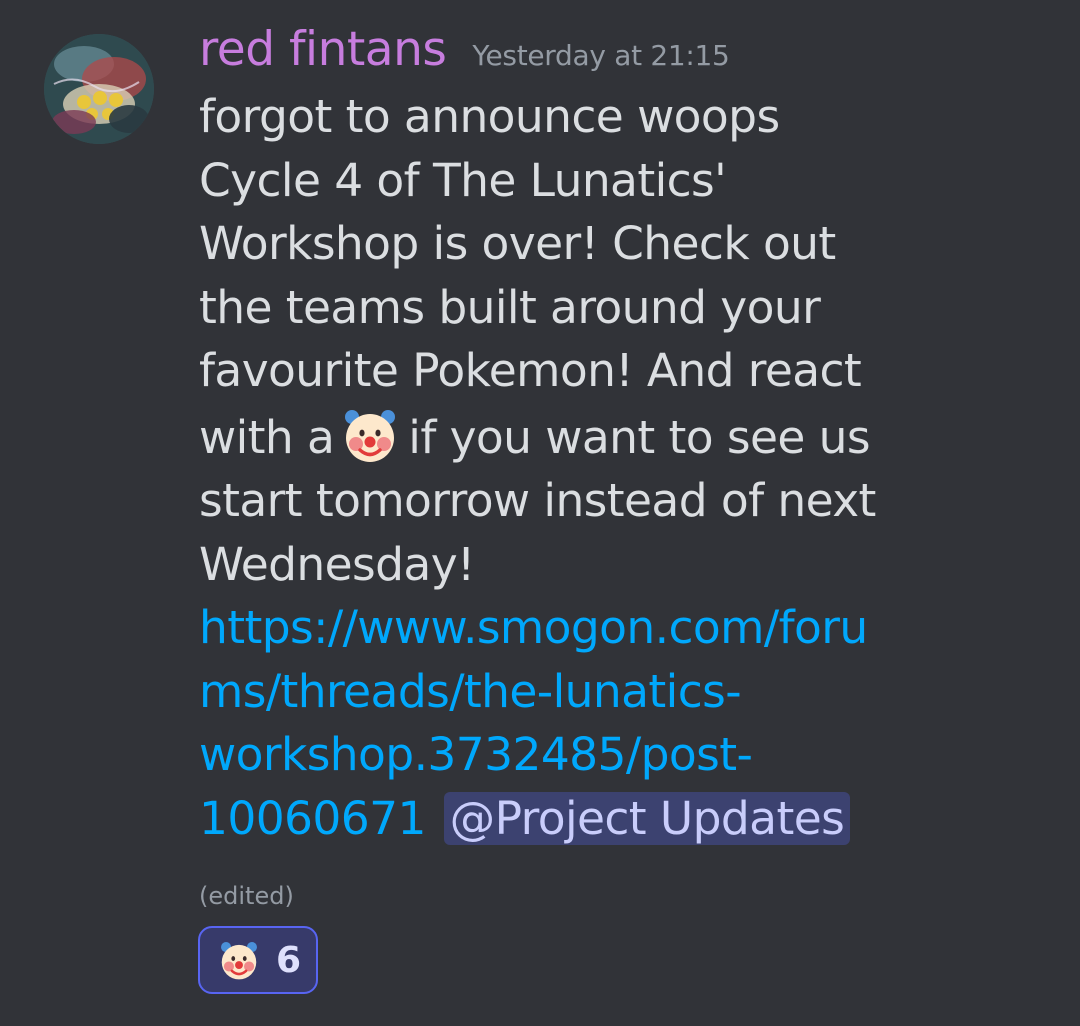  I want to click on reaction-button: 6, so click(258, 960).